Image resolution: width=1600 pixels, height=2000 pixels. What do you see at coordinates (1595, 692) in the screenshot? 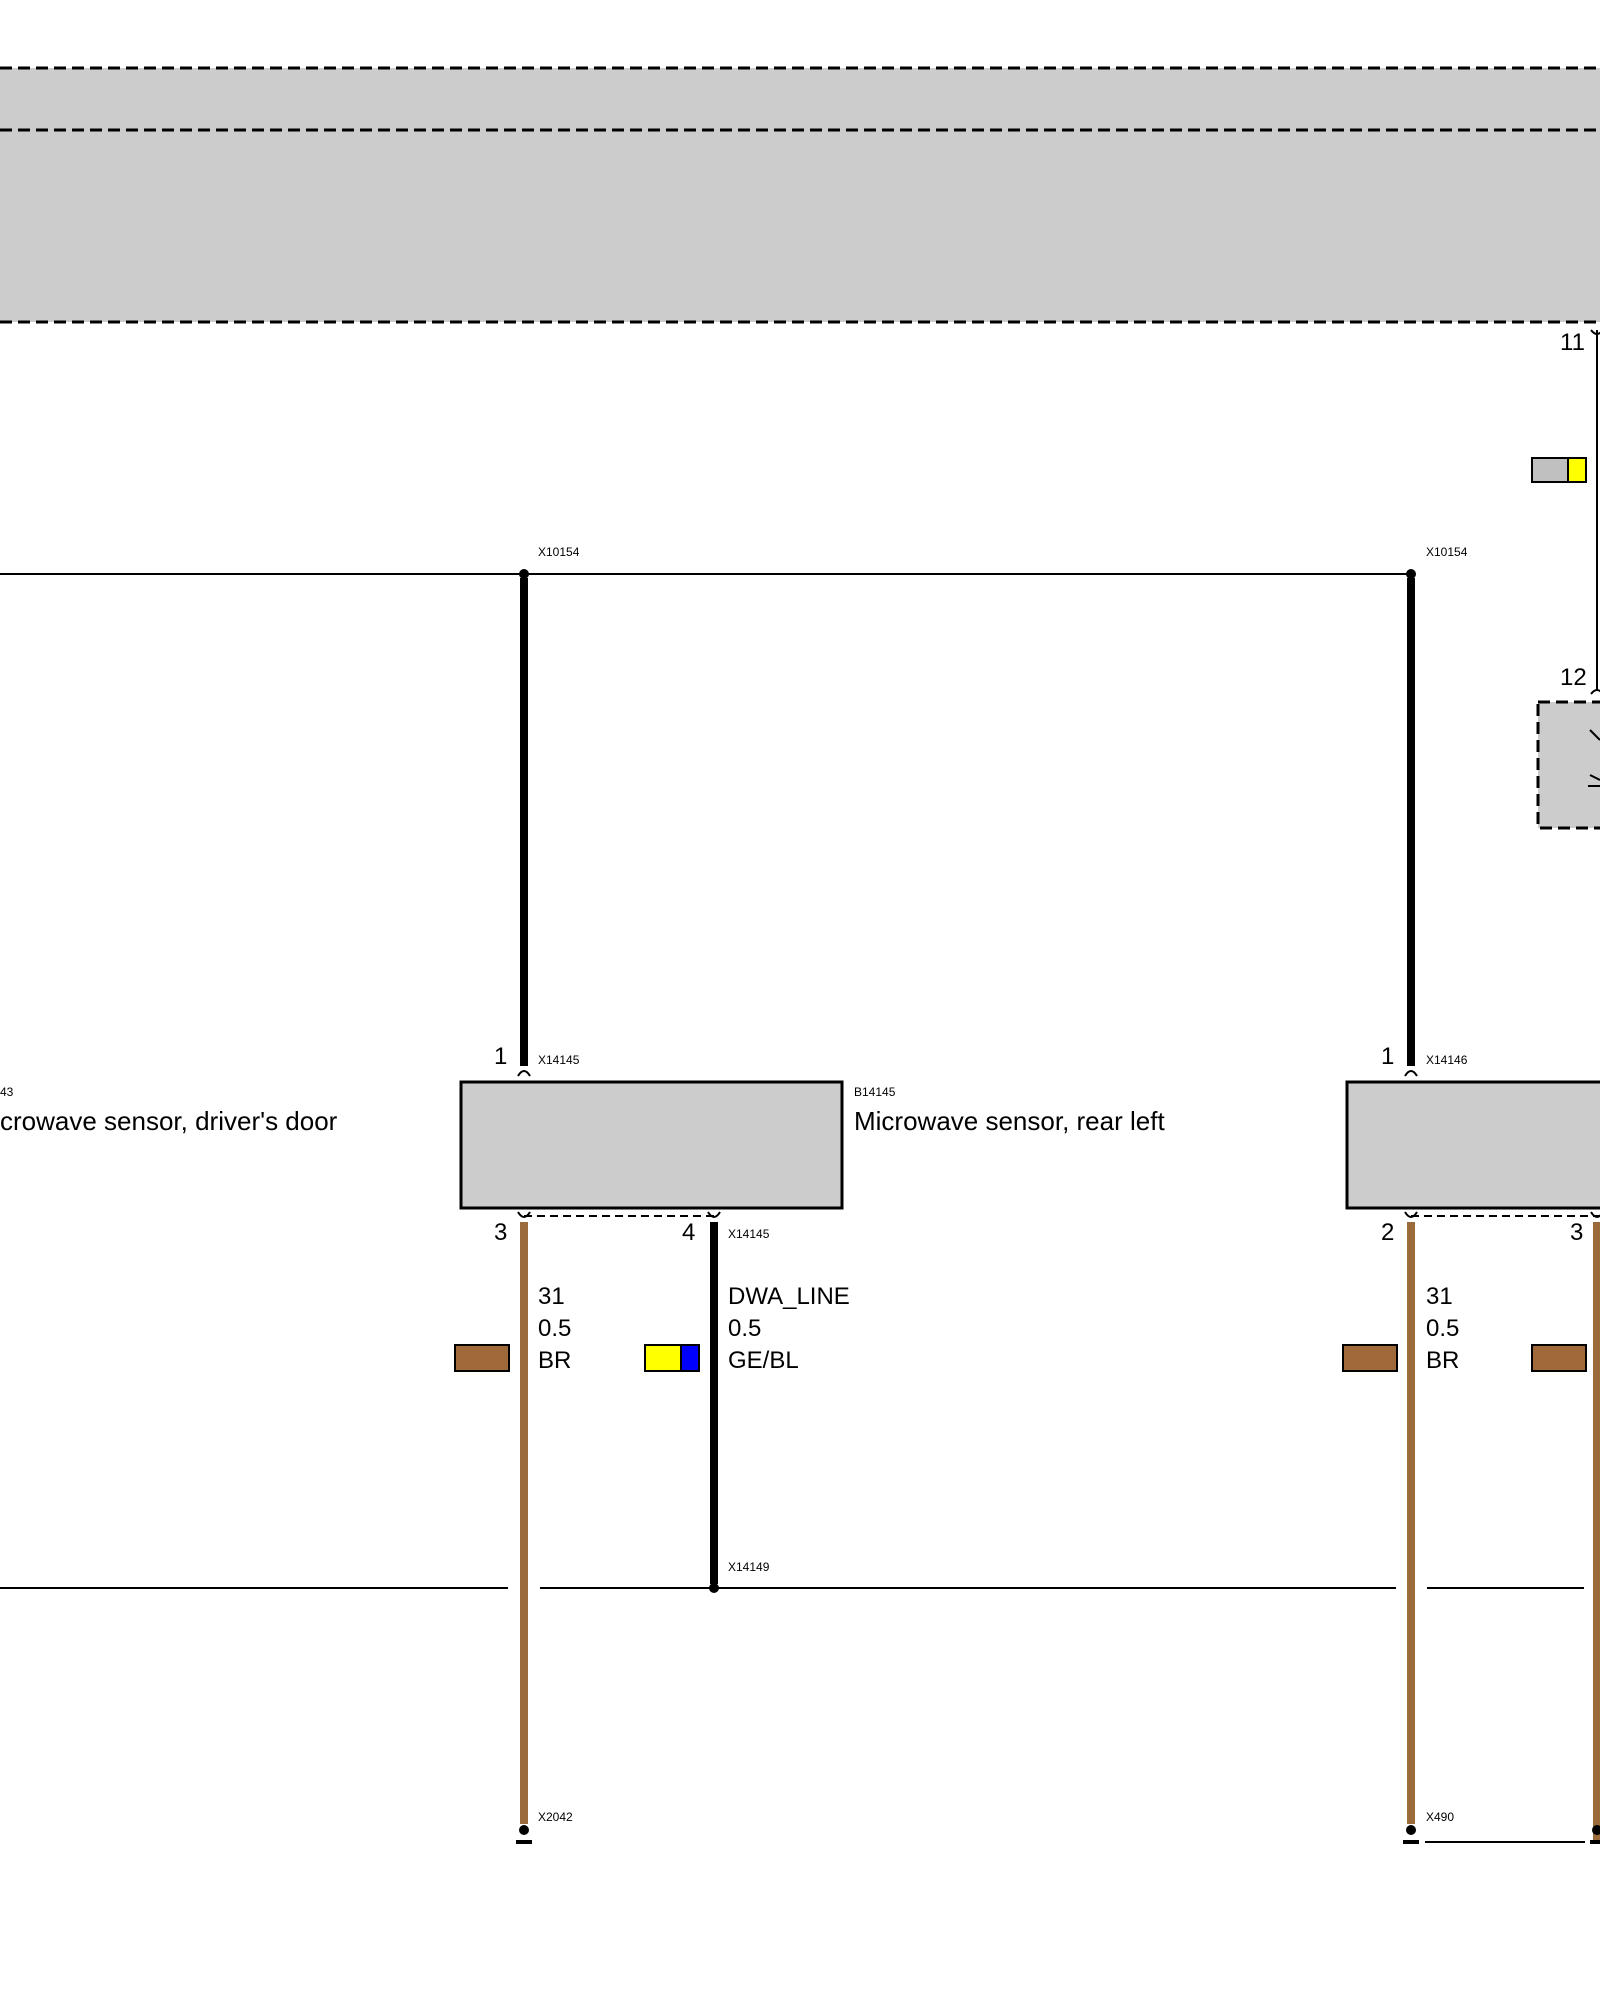
I see `pin12-terminal` at bounding box center [1595, 692].